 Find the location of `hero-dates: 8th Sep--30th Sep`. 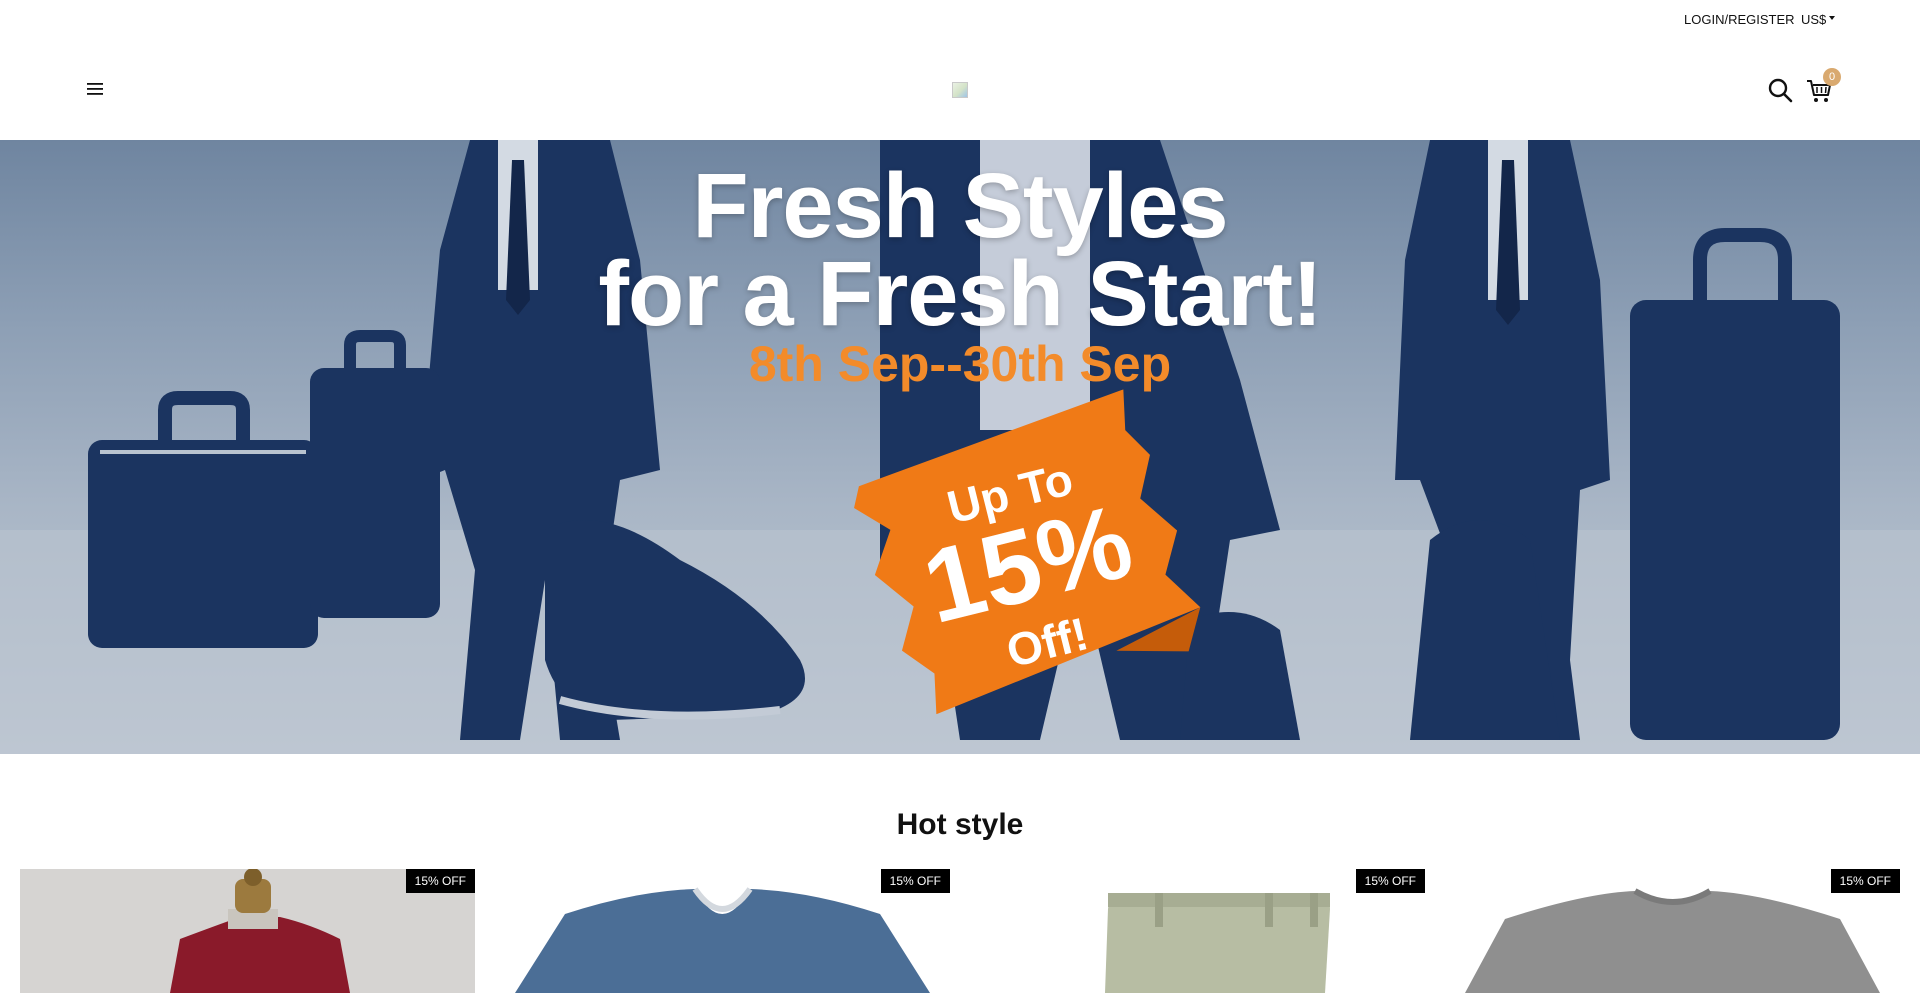

hero-dates: 8th Sep--30th Sep is located at coordinates (960, 364).